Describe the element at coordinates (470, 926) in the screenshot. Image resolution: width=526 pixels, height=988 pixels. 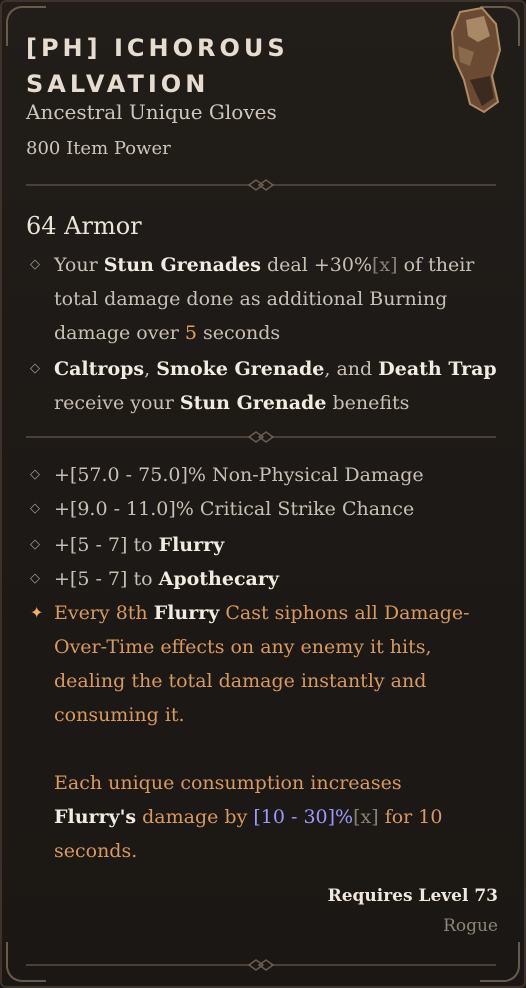
I see `class-requirement: Rogue` at that location.